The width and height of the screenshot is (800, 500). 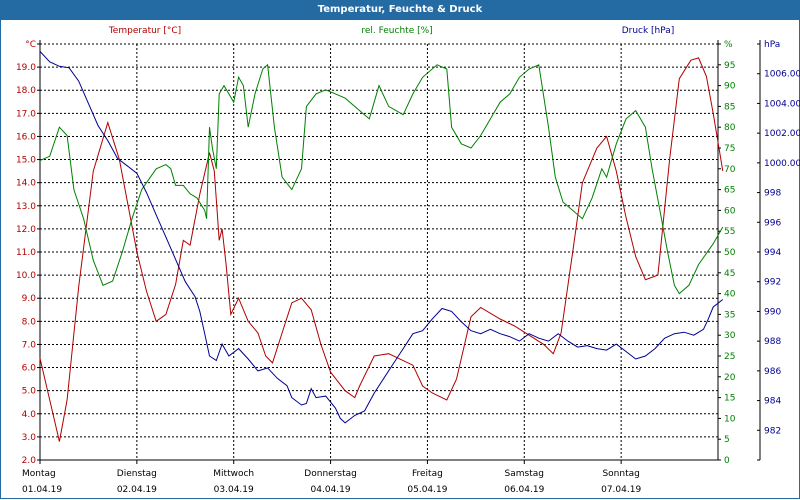 What do you see at coordinates (730, 87) in the screenshot?
I see `humidity-tick-label: 90` at bounding box center [730, 87].